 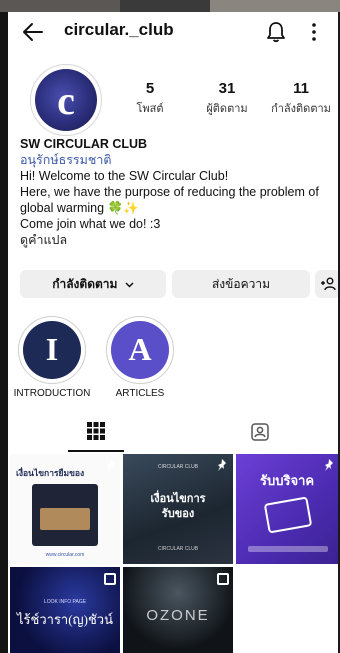 I want to click on back-arrow-icon, so click(x=33, y=32).